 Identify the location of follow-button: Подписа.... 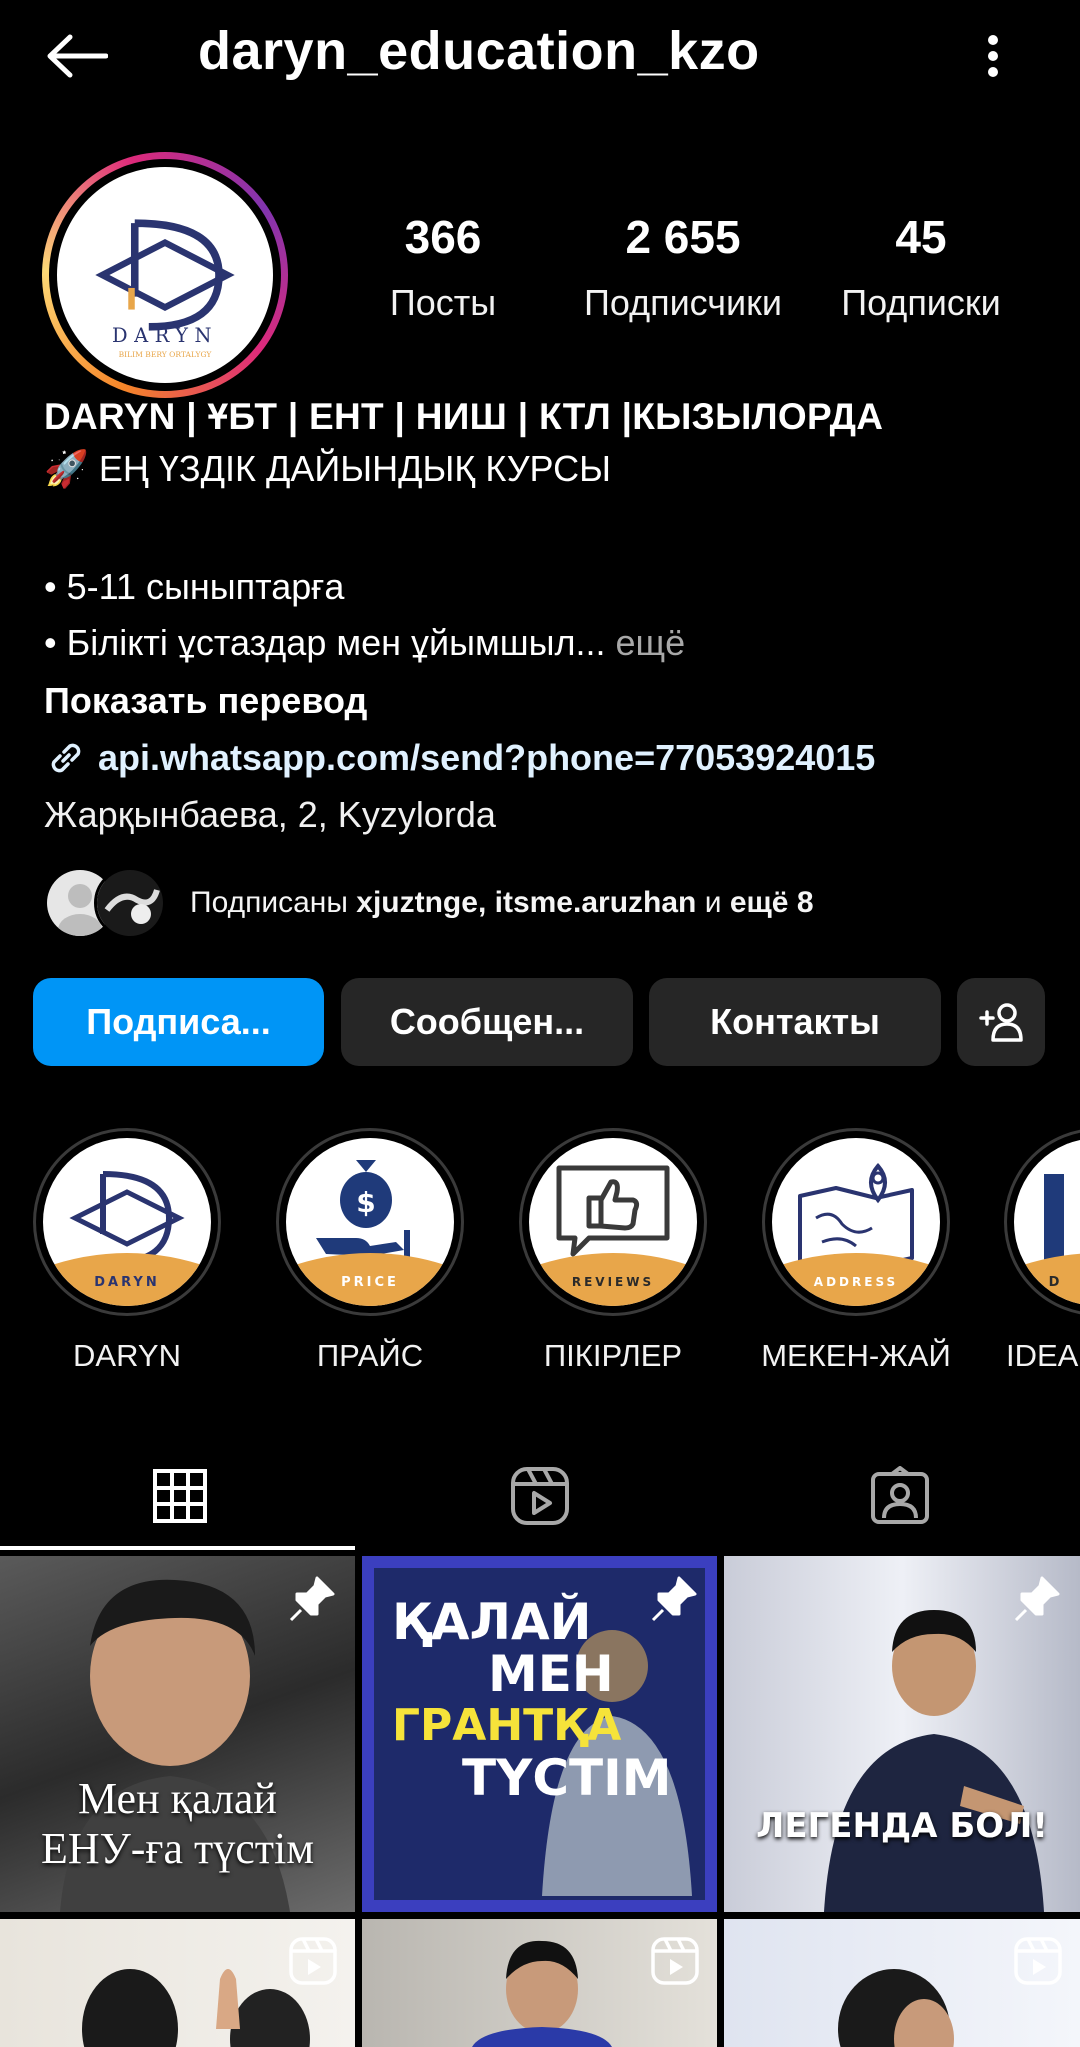
(178, 1022).